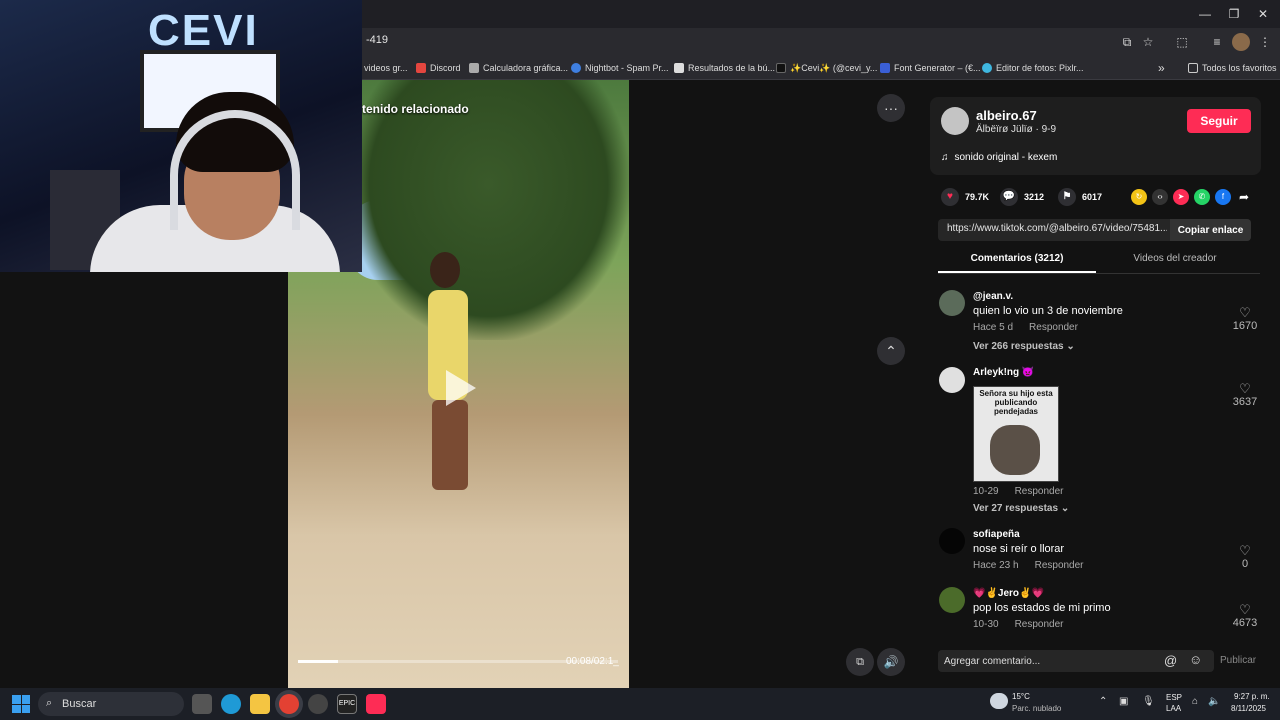 This screenshot has height=720, width=1280. Describe the element at coordinates (1127, 42) in the screenshot. I see `cast-icon: ⧉` at that location.